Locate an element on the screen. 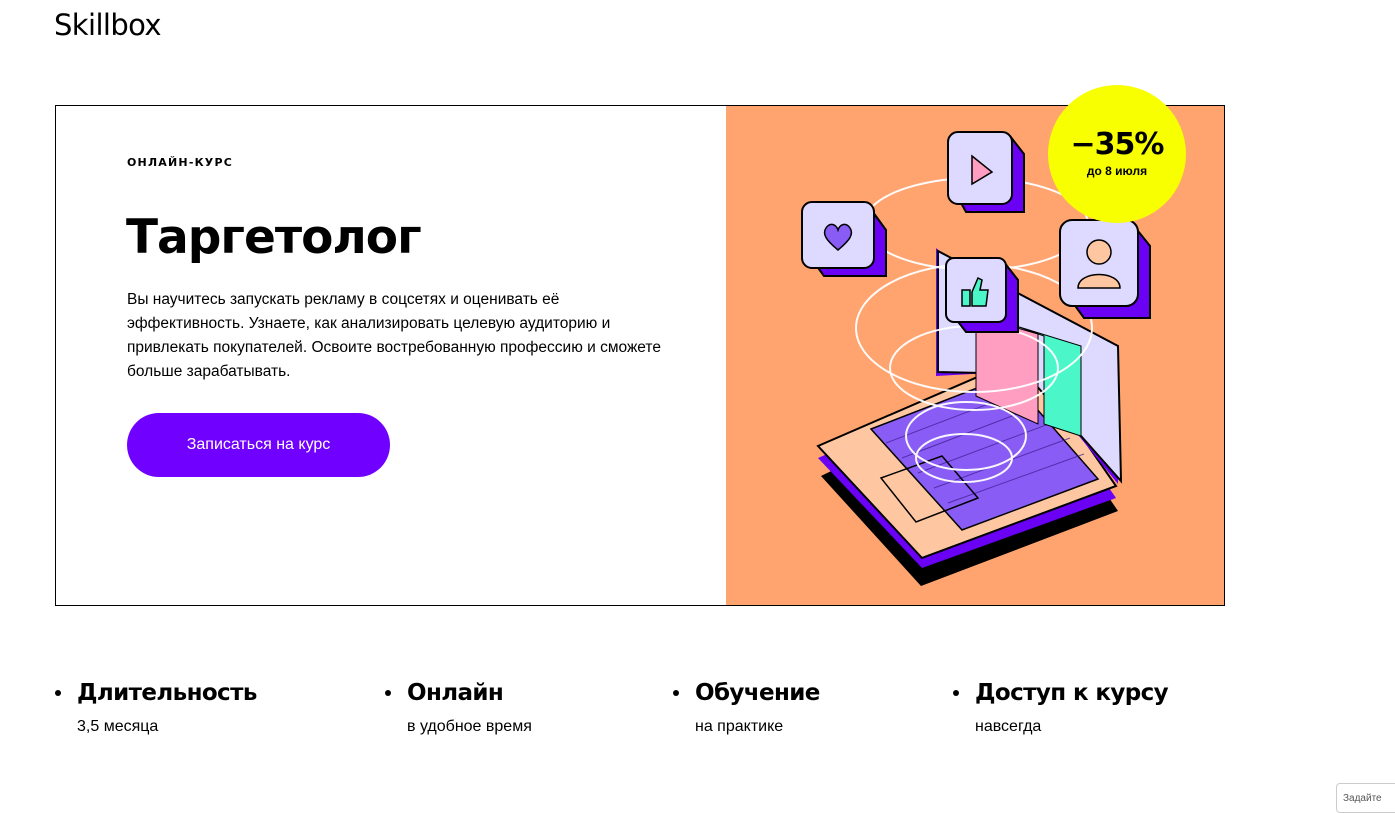 This screenshot has height=813, width=1395. enroll-button: Записаться на курс is located at coordinates (258, 445).